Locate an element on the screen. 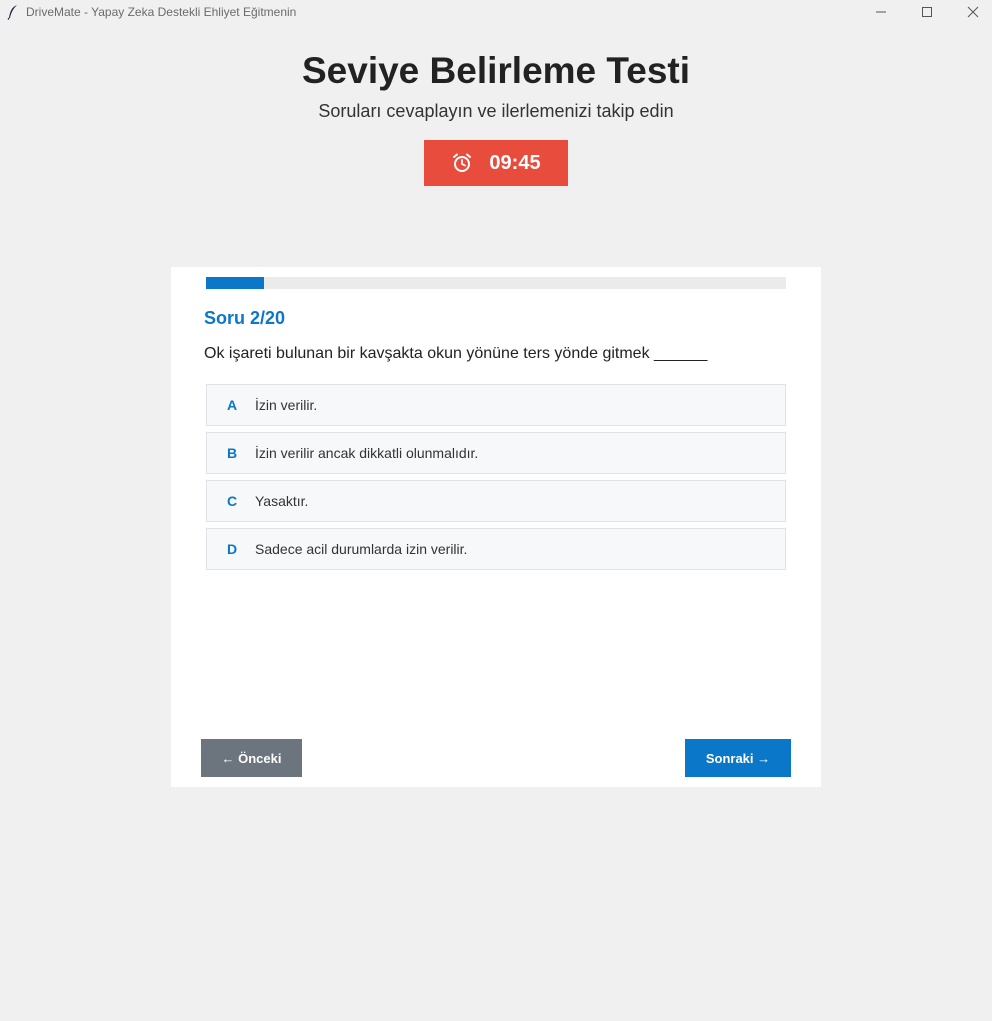  option-letter: D is located at coordinates (232, 549).